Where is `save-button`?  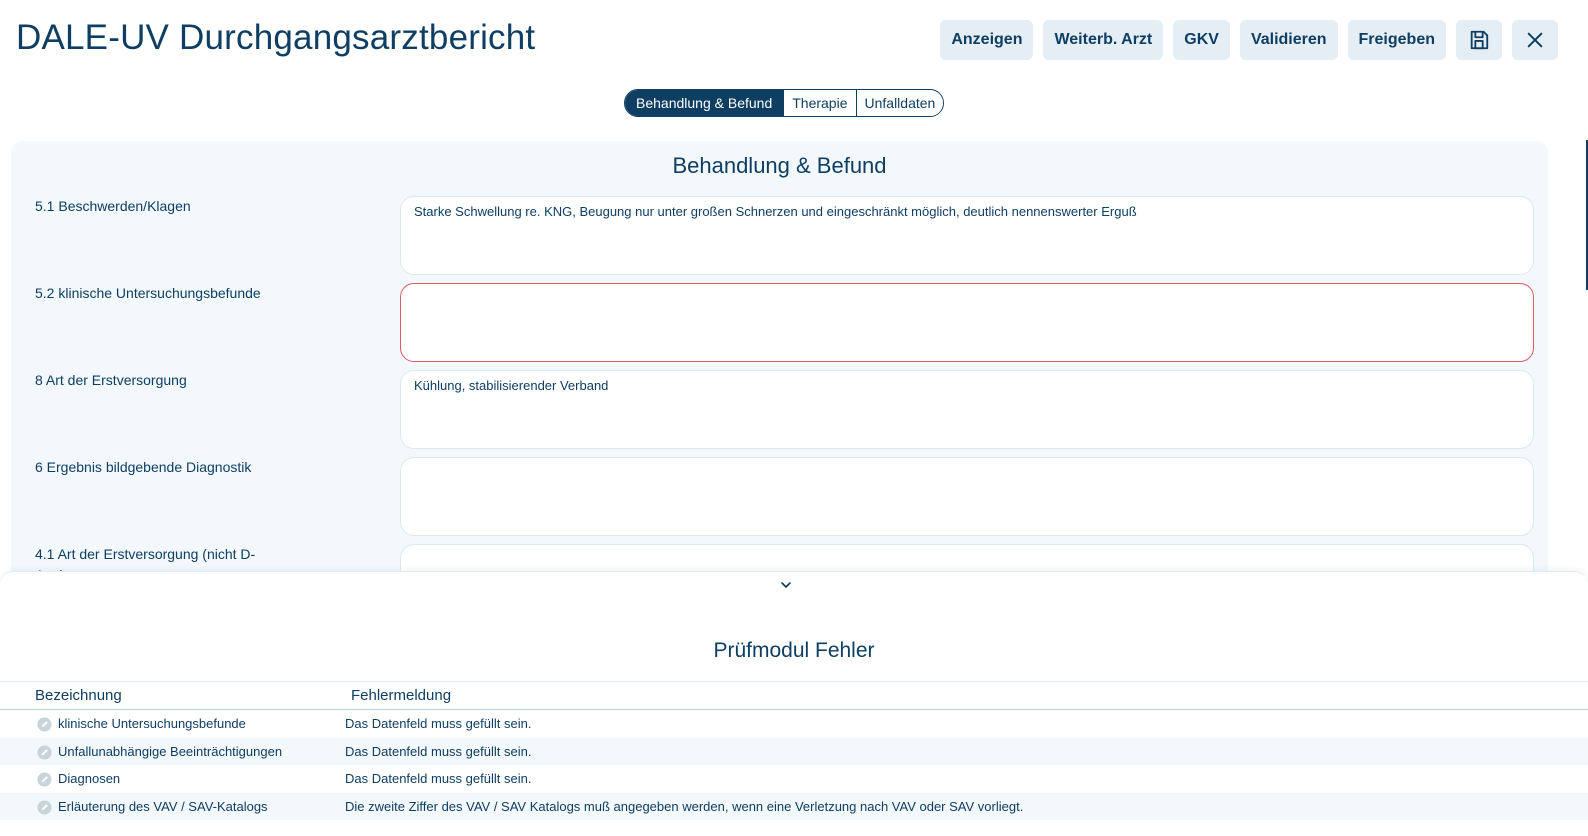
save-button is located at coordinates (1479, 40).